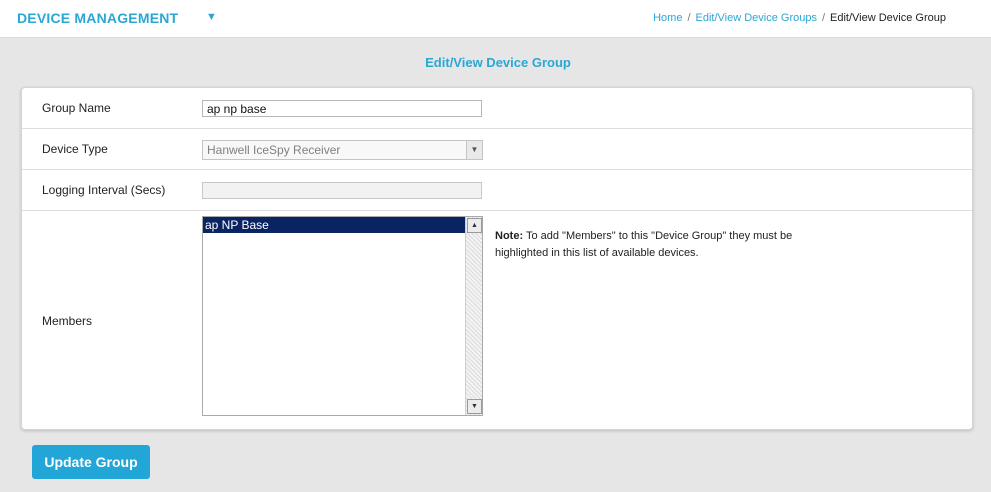  What do you see at coordinates (497, 108) in the screenshot?
I see `group-name-row: Group Name` at bounding box center [497, 108].